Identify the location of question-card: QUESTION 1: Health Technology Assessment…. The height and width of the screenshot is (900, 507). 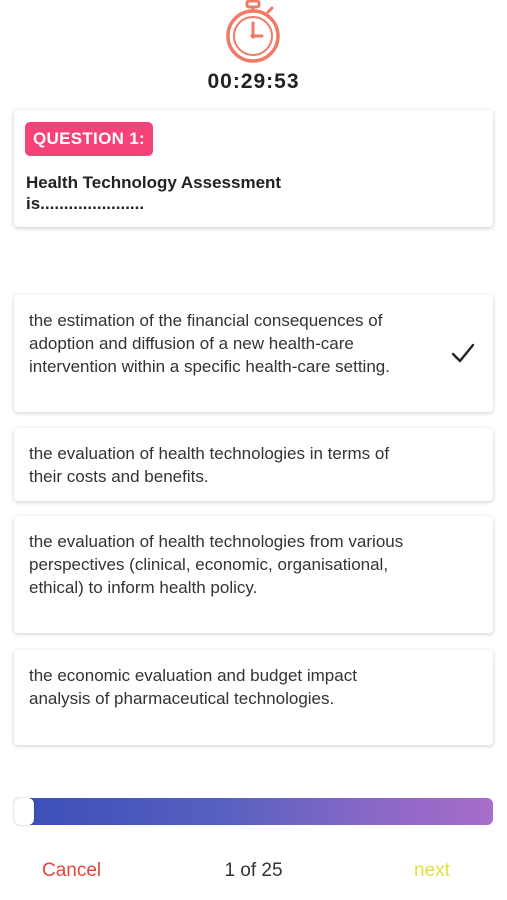
(253, 168).